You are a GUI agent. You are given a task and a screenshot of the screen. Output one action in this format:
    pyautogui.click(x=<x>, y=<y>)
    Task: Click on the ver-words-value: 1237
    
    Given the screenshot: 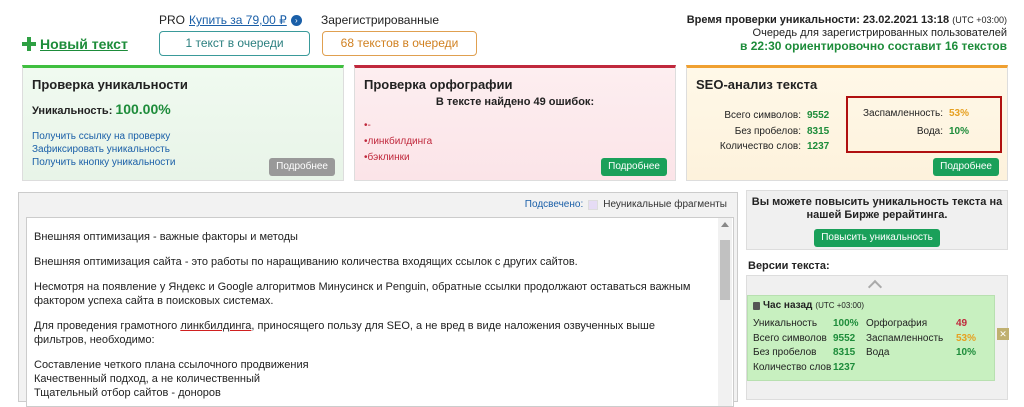 What is the action you would take?
    pyautogui.click(x=844, y=367)
    